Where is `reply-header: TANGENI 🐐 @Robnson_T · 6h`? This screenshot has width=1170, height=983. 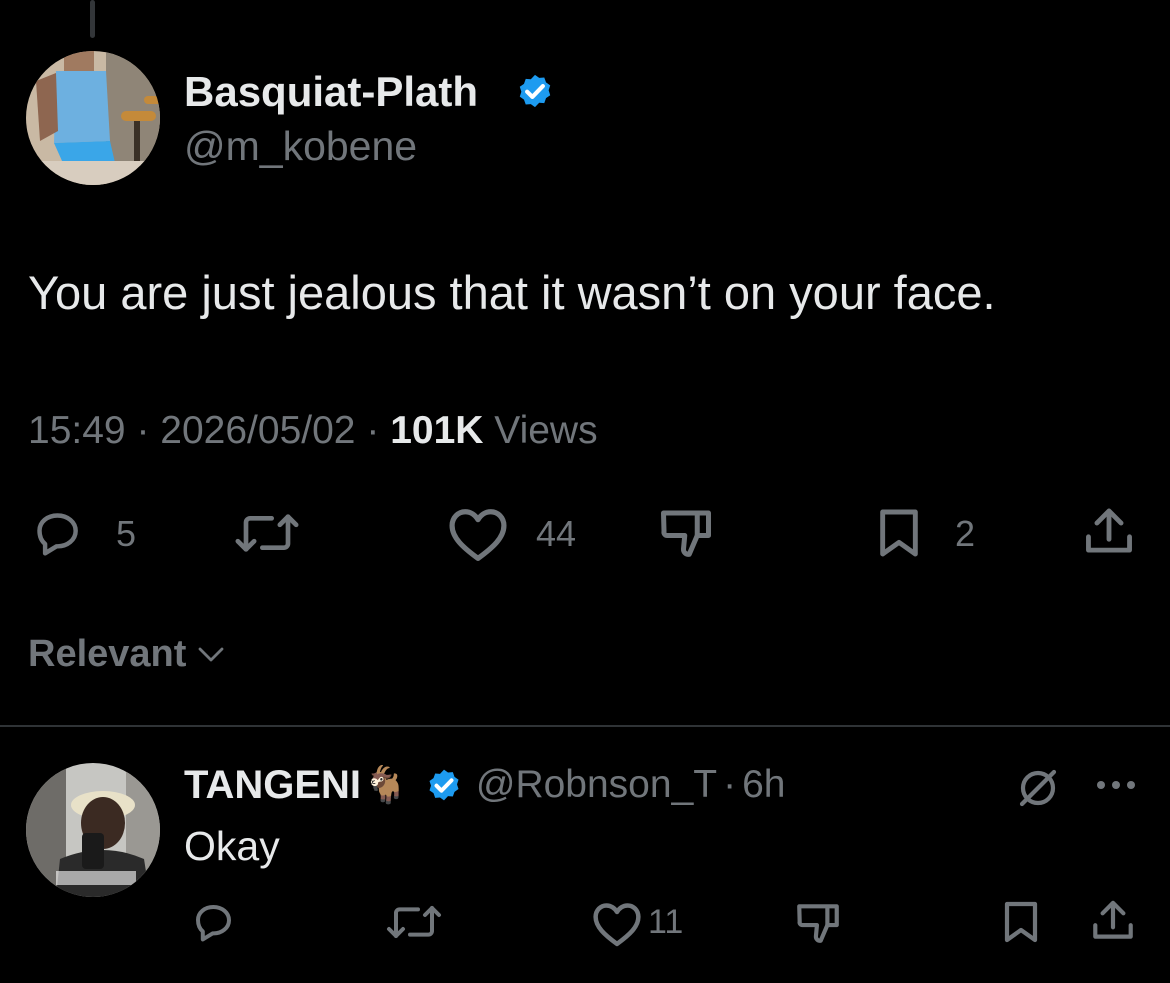 reply-header: TANGENI 🐐 @Robnson_T · 6h is located at coordinates (484, 785).